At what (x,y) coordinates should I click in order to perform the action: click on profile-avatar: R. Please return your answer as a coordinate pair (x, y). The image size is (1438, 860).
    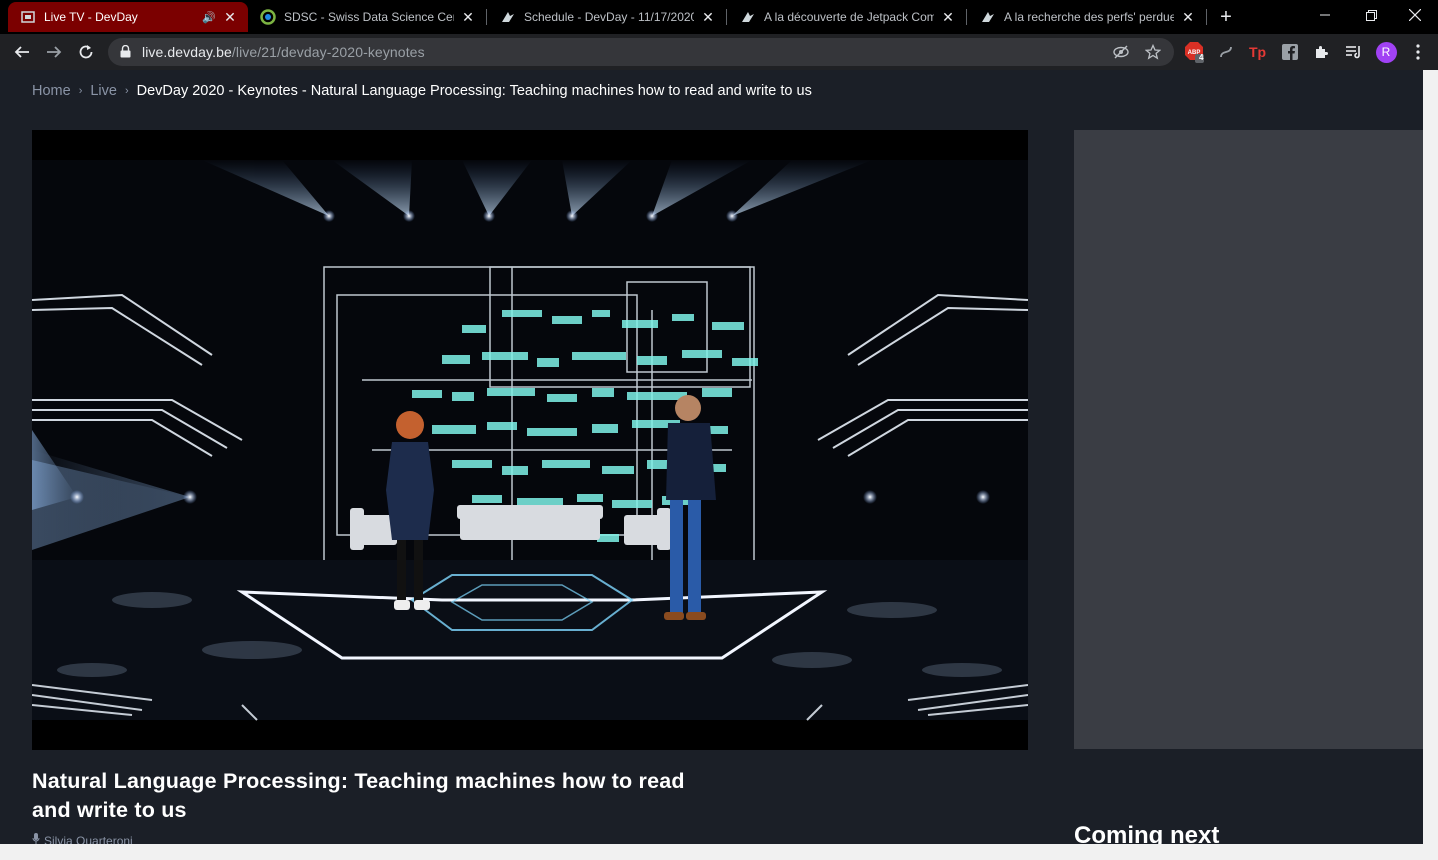
    Looking at the image, I should click on (1386, 52).